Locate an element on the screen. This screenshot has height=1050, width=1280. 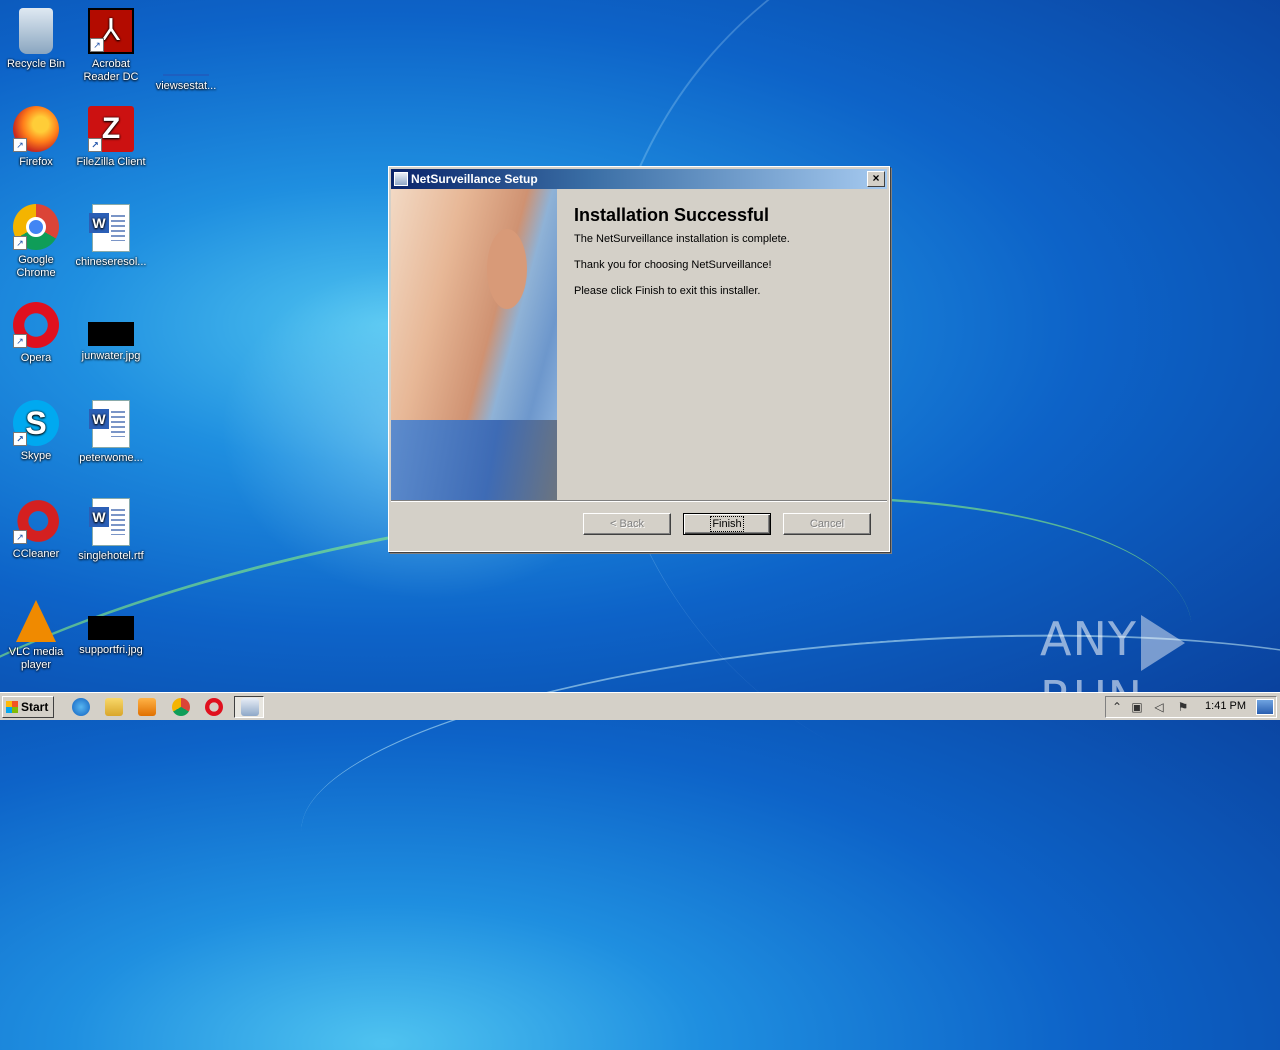
start-button: Start is located at coordinates (28, 707).